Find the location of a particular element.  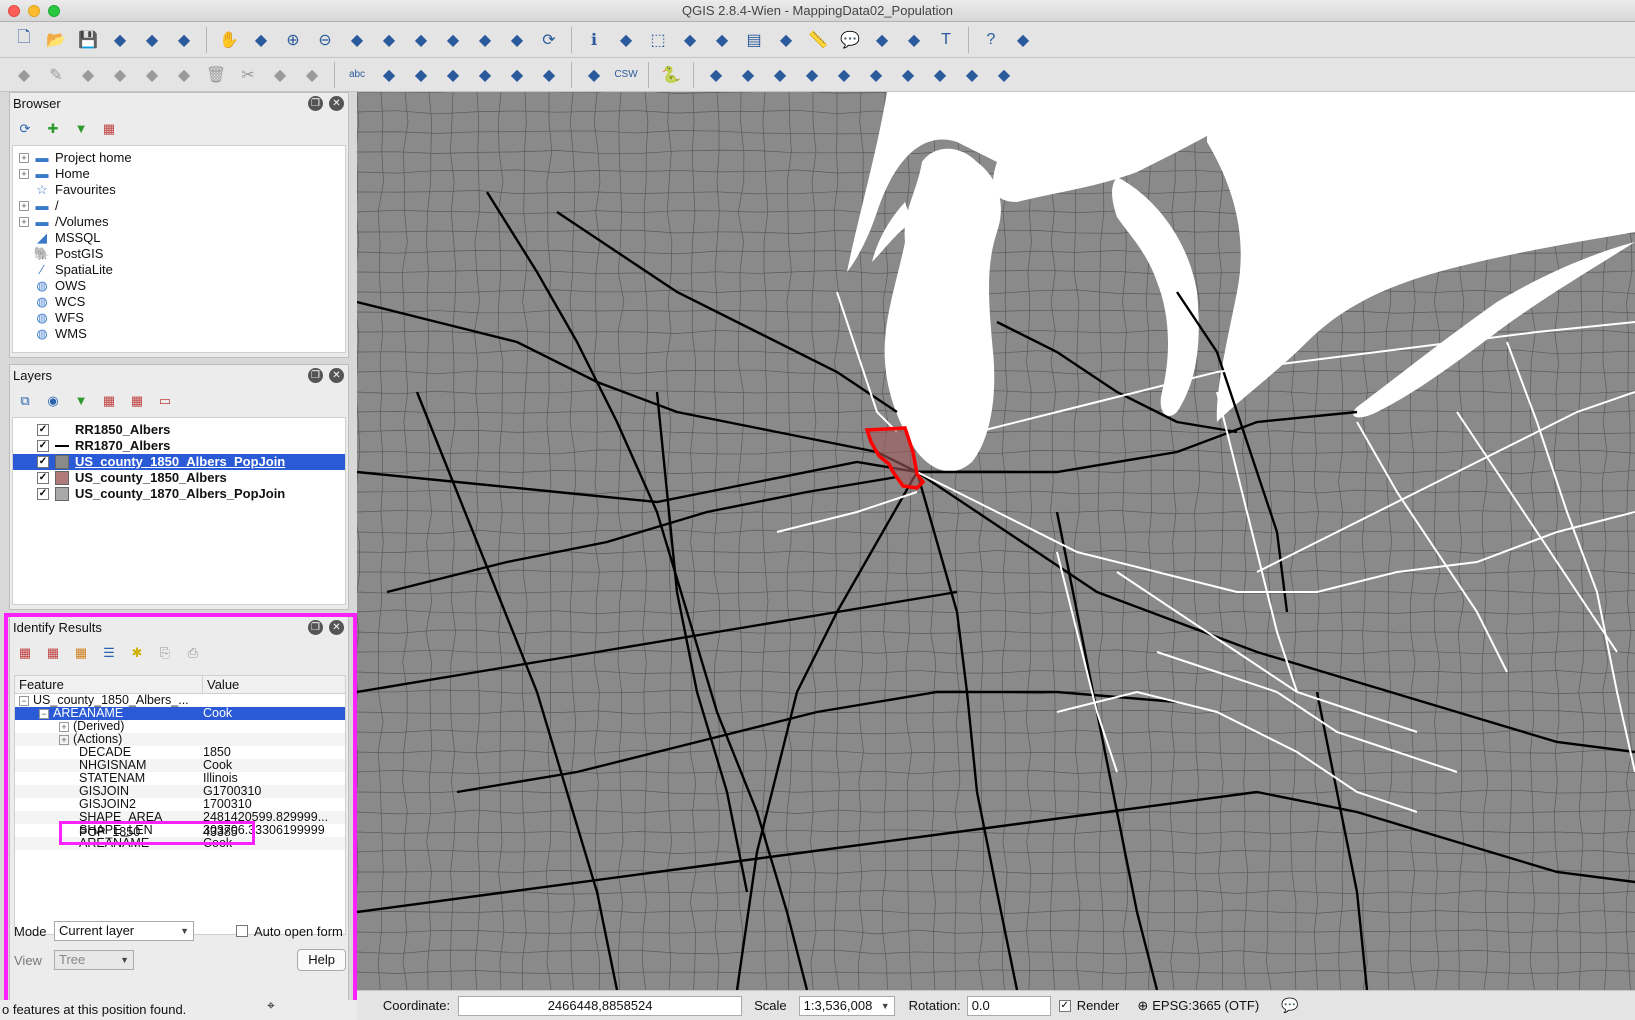

copy-feature-icon: ⎘ is located at coordinates (165, 653).